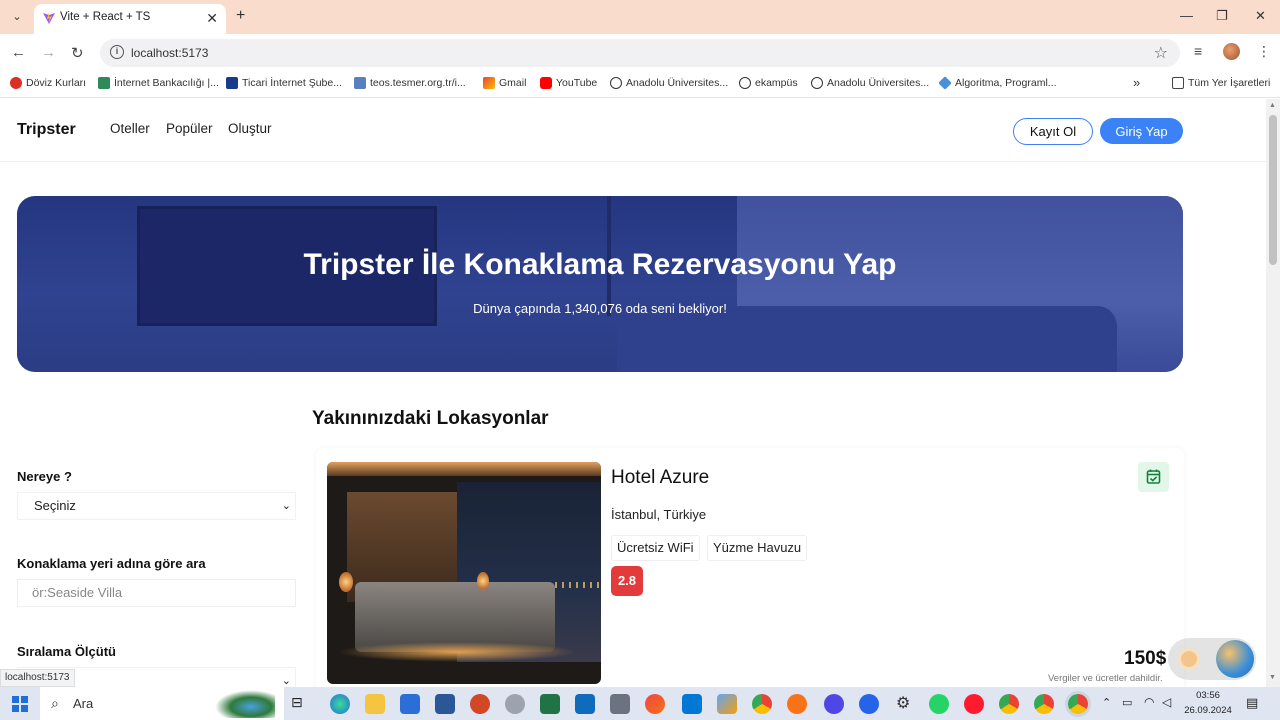 The image size is (1280, 720). What do you see at coordinates (49, 18) in the screenshot?
I see `vite-favicon-icon` at bounding box center [49, 18].